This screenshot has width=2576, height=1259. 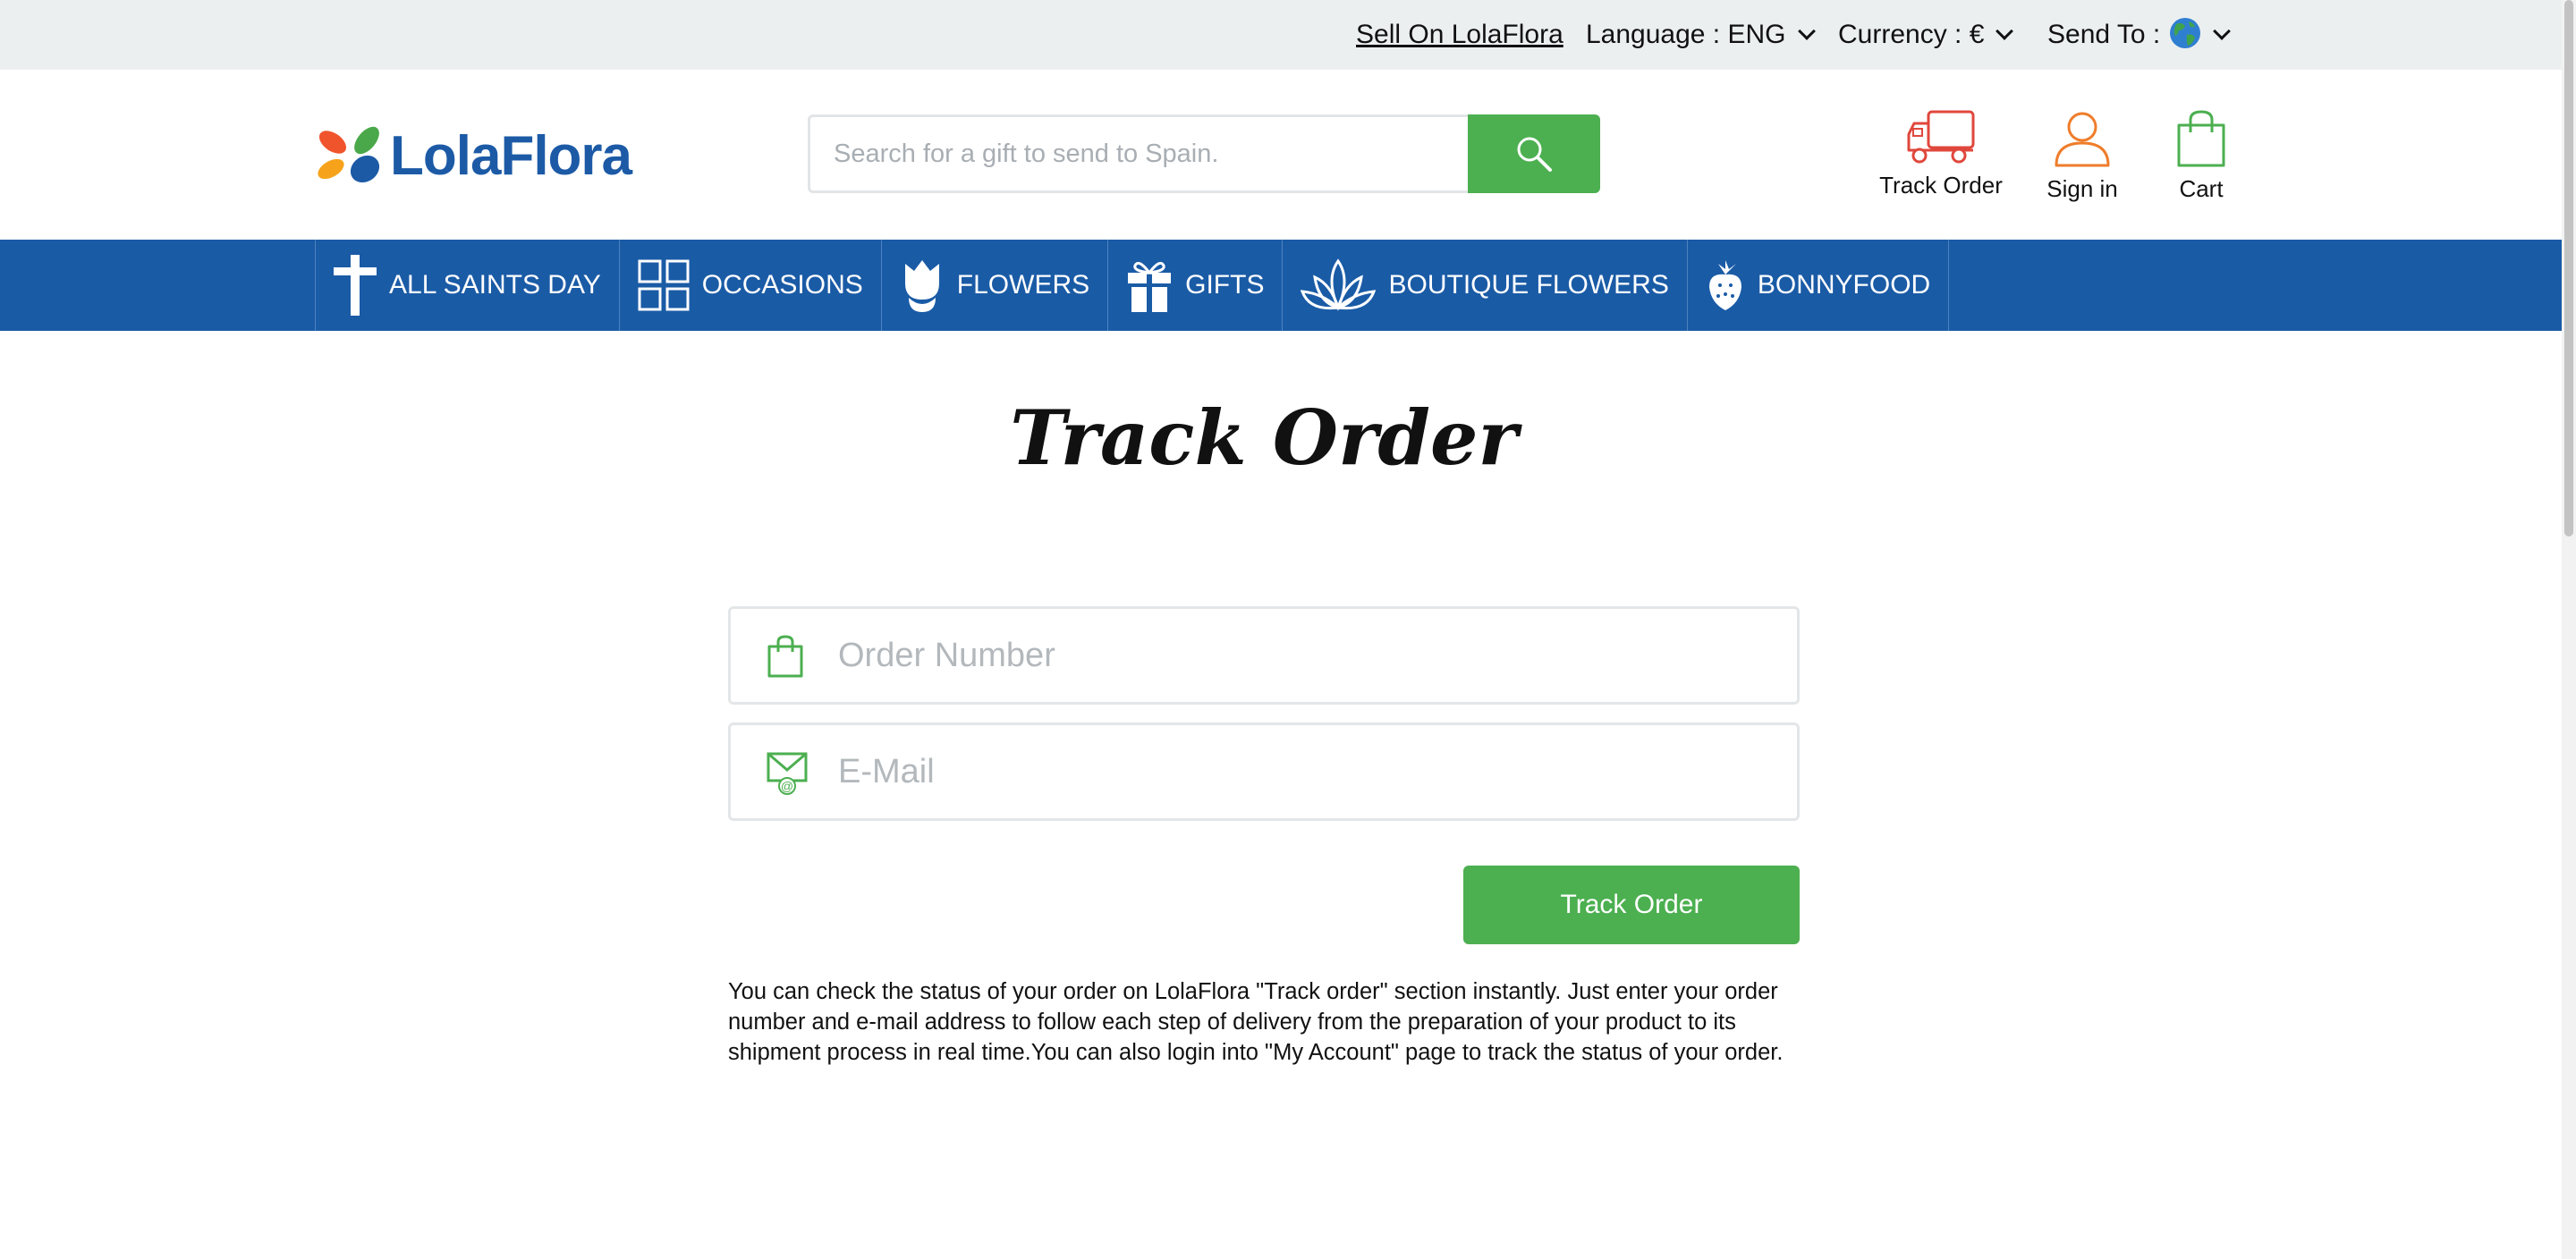 I want to click on flower-logo-icon, so click(x=349, y=154).